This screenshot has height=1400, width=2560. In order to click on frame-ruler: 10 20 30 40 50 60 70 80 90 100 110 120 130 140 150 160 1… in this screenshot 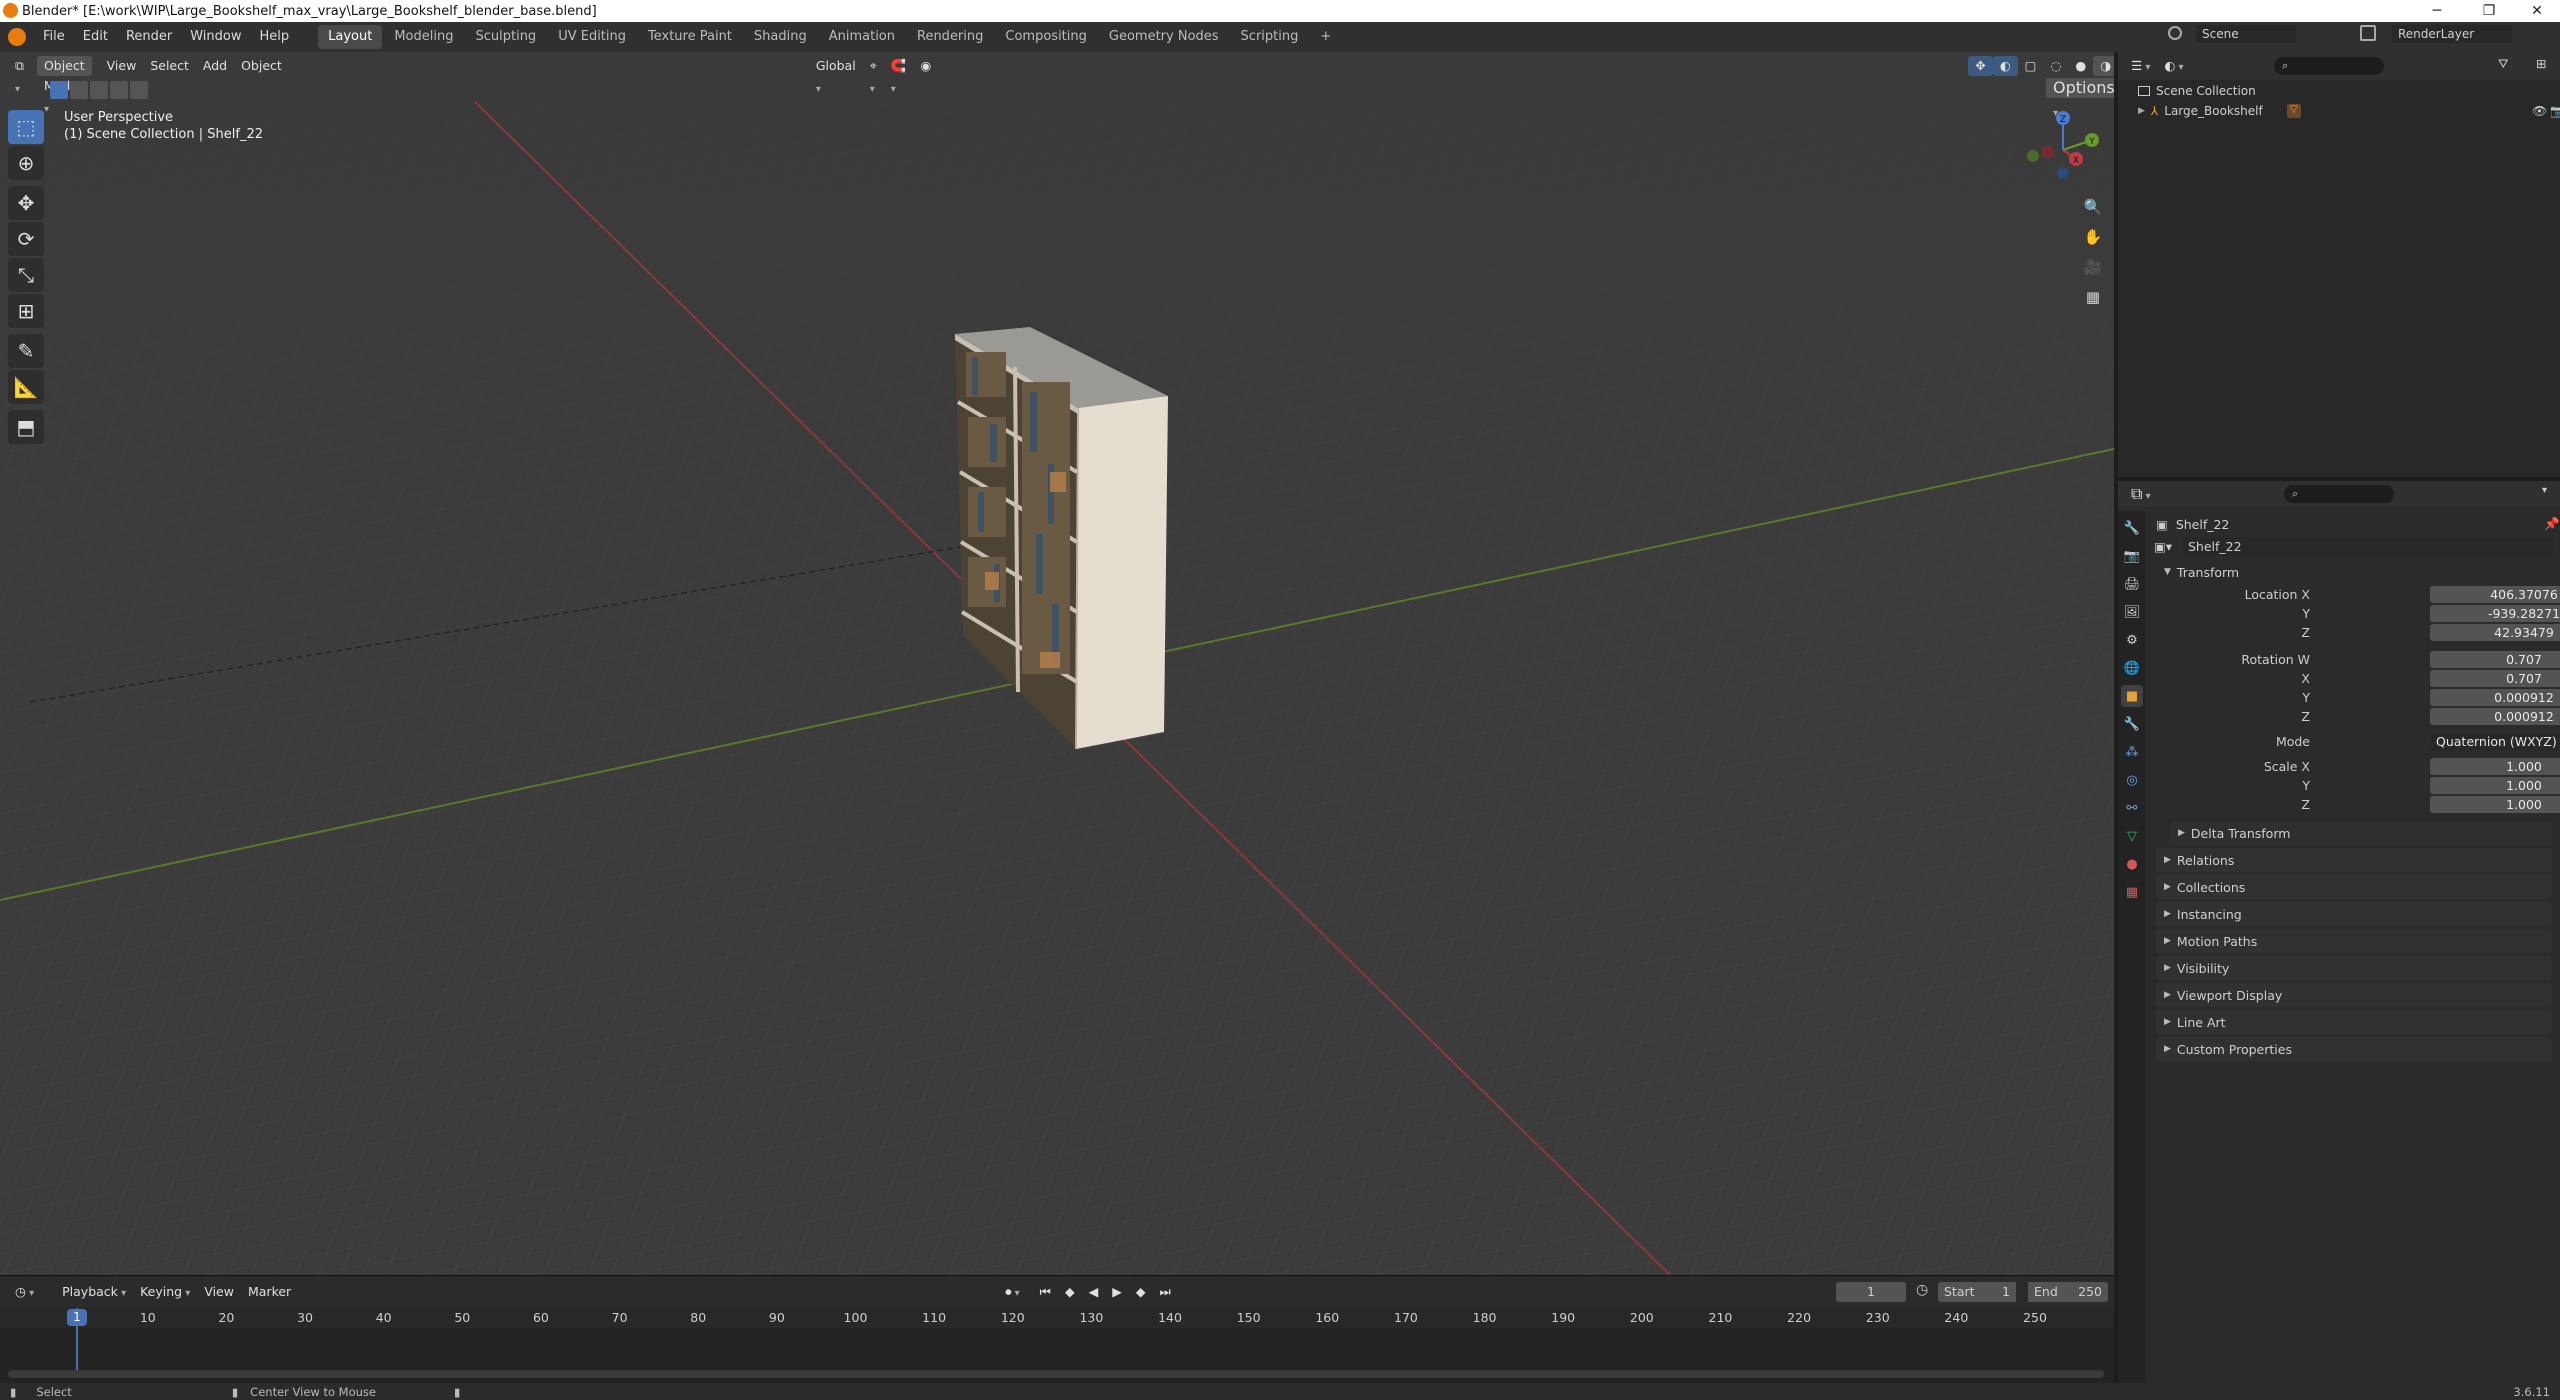, I will do `click(1057, 1318)`.